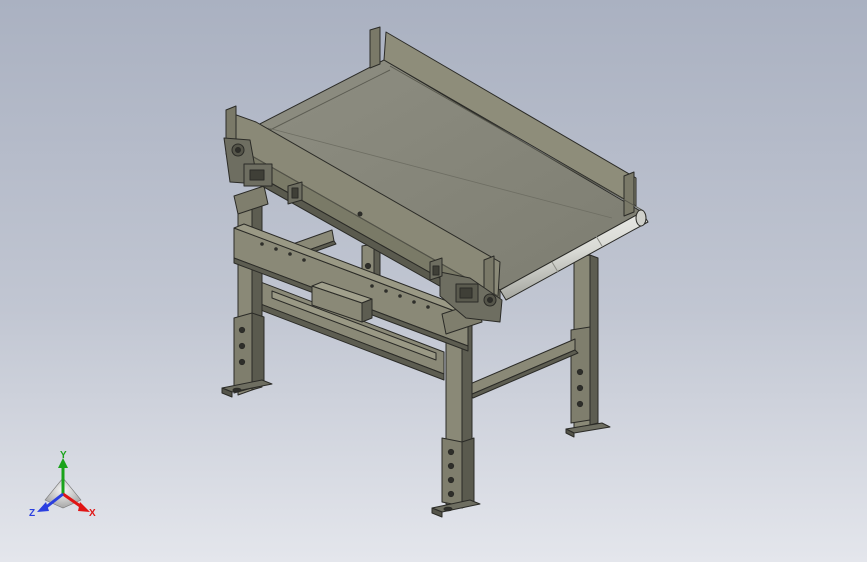  I want to click on right-side-rail, so click(524, 368).